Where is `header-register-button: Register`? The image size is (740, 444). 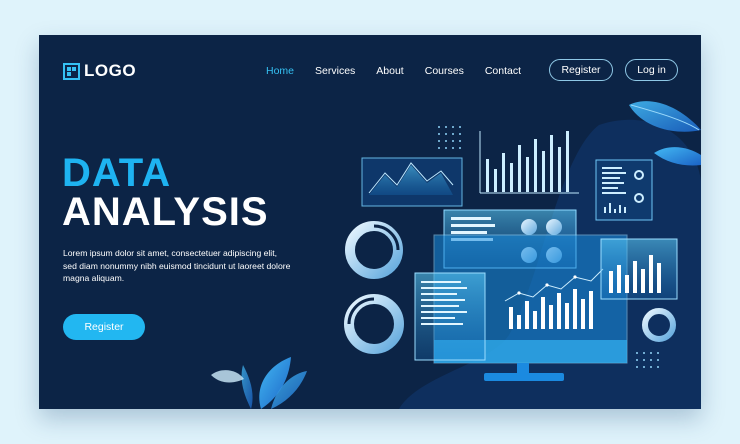
header-register-button: Register is located at coordinates (581, 70).